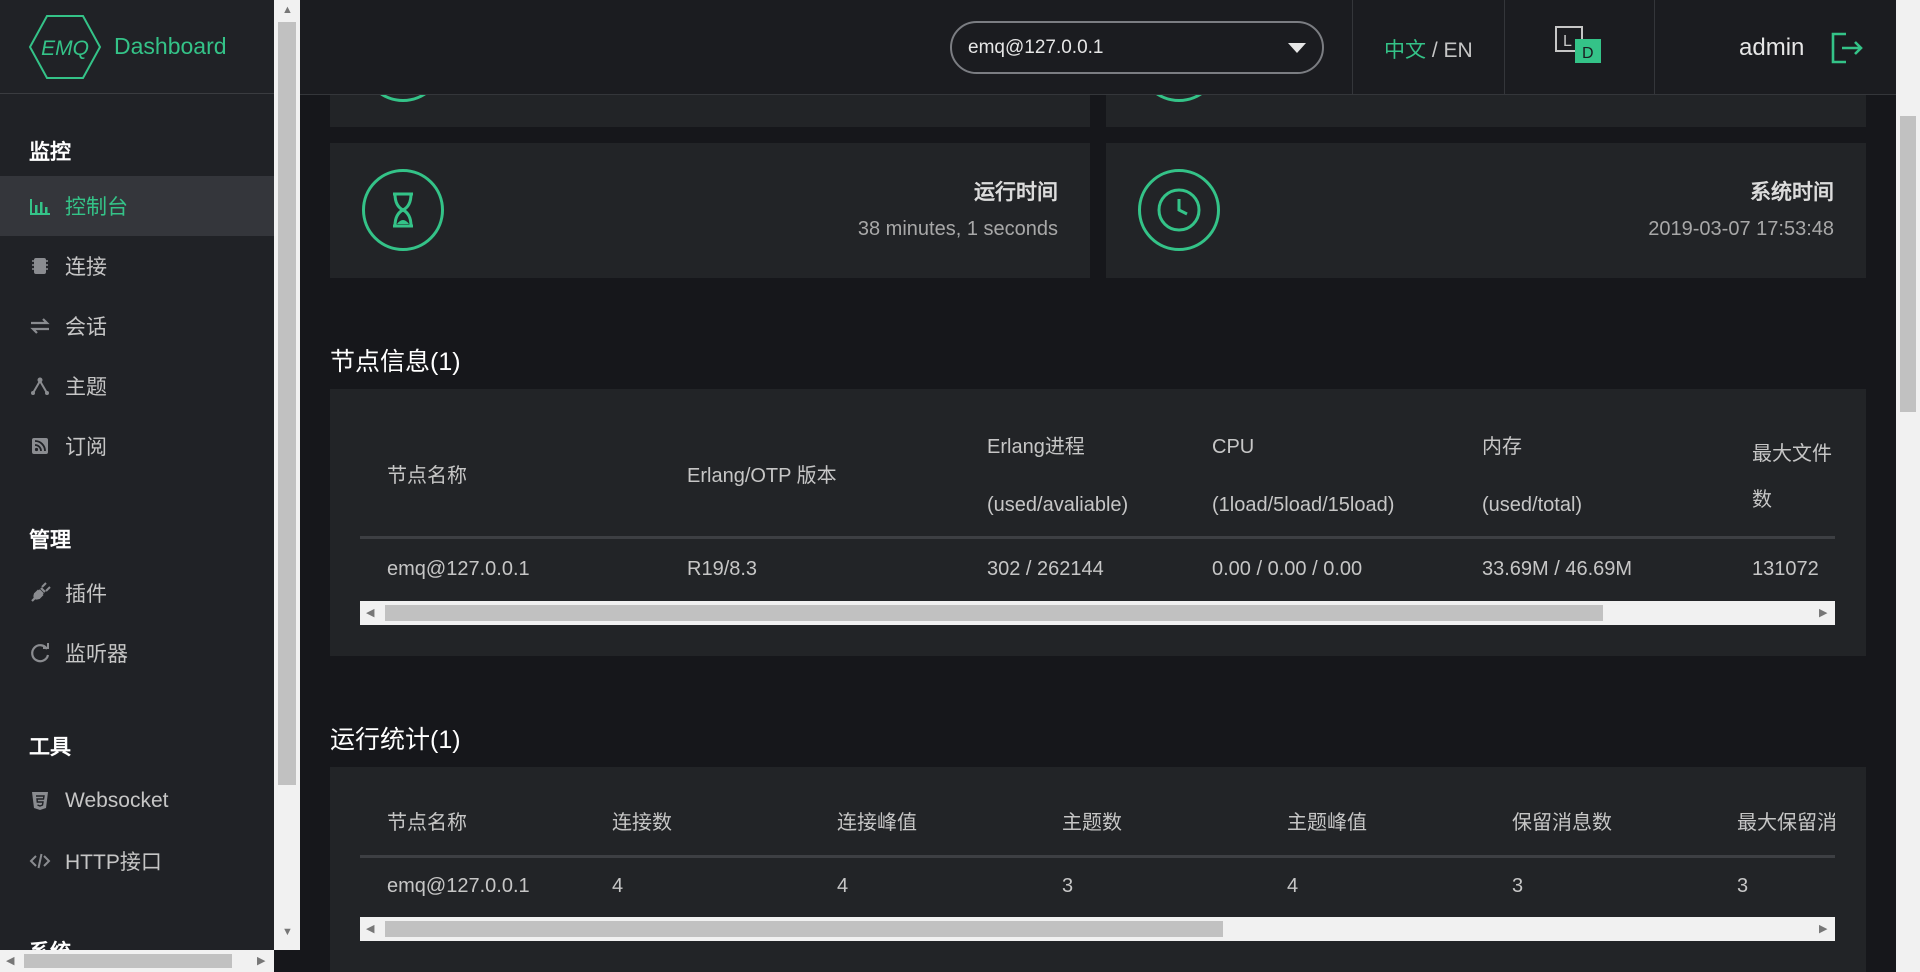 The image size is (1920, 972). Describe the element at coordinates (40, 861) in the screenshot. I see `code-brackets-icon` at that location.